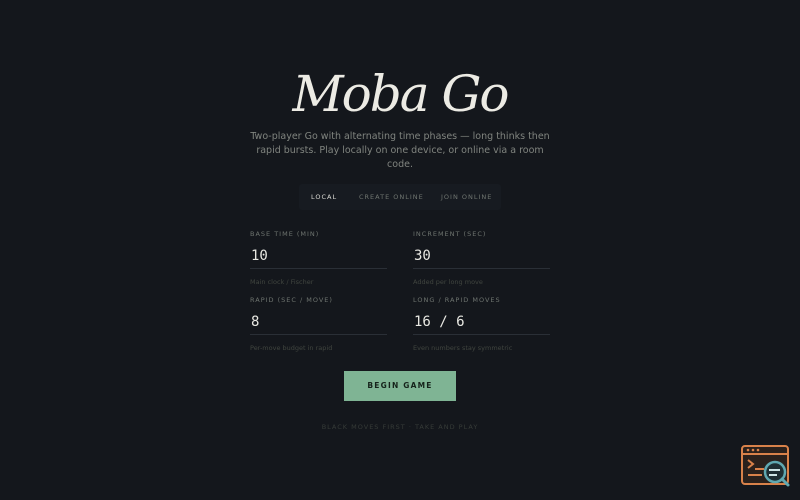  What do you see at coordinates (291, 300) in the screenshot?
I see `rapid-label: RAPID (SEC / MOVE)` at bounding box center [291, 300].